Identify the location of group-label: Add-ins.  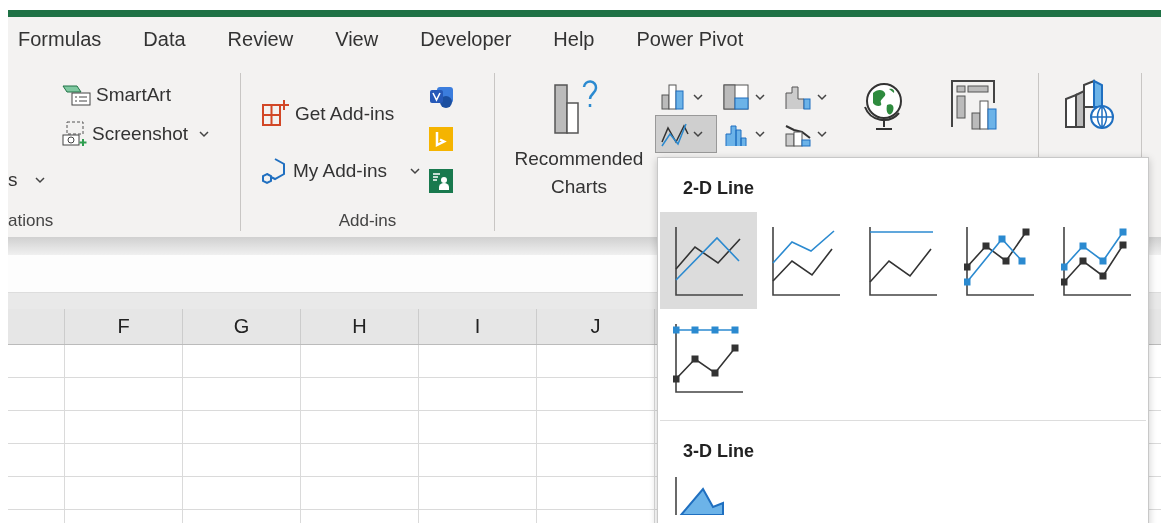
(367, 221).